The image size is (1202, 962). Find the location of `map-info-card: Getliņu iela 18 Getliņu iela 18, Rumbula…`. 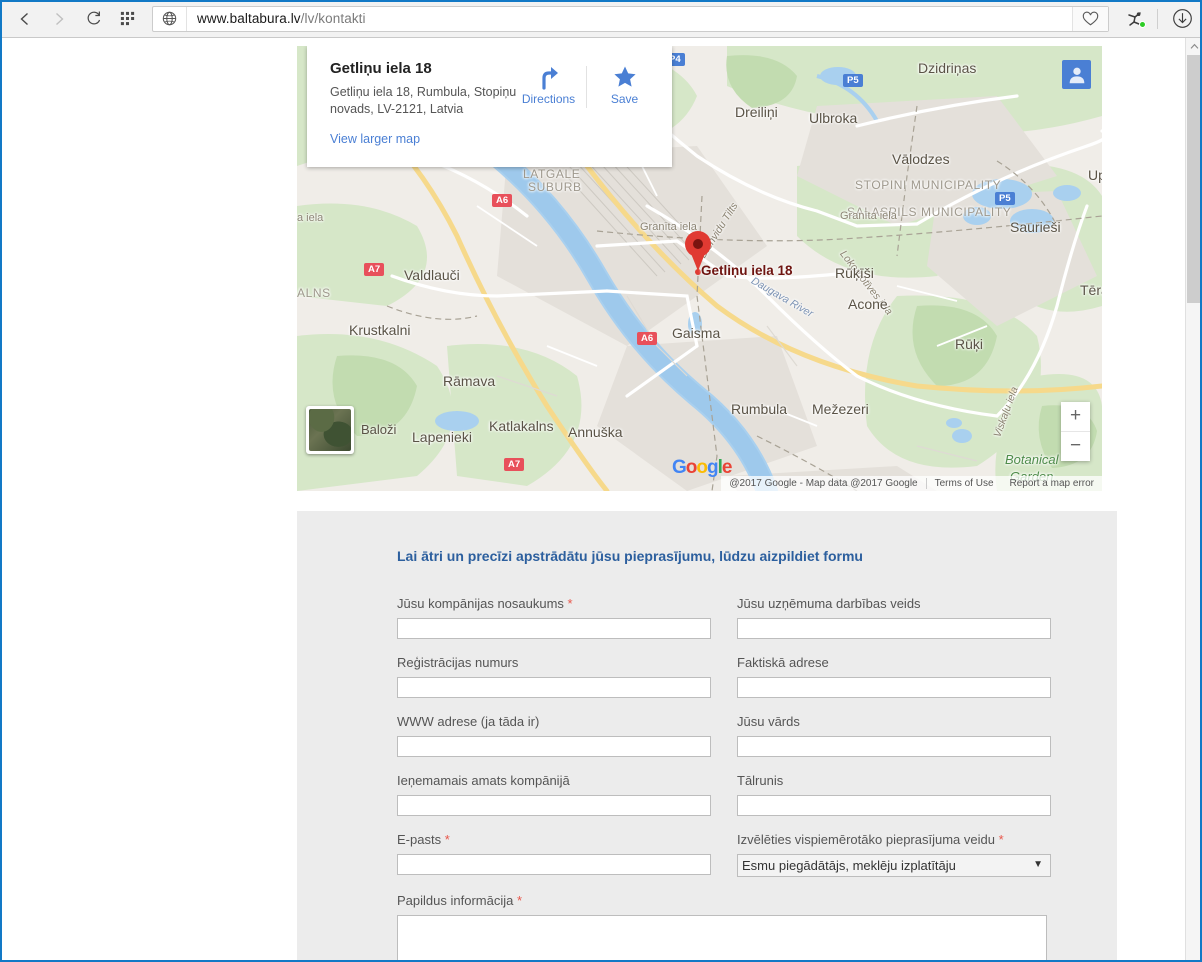

map-info-card: Getliņu iela 18 Getliņu iela 18, Rumbula… is located at coordinates (489, 106).